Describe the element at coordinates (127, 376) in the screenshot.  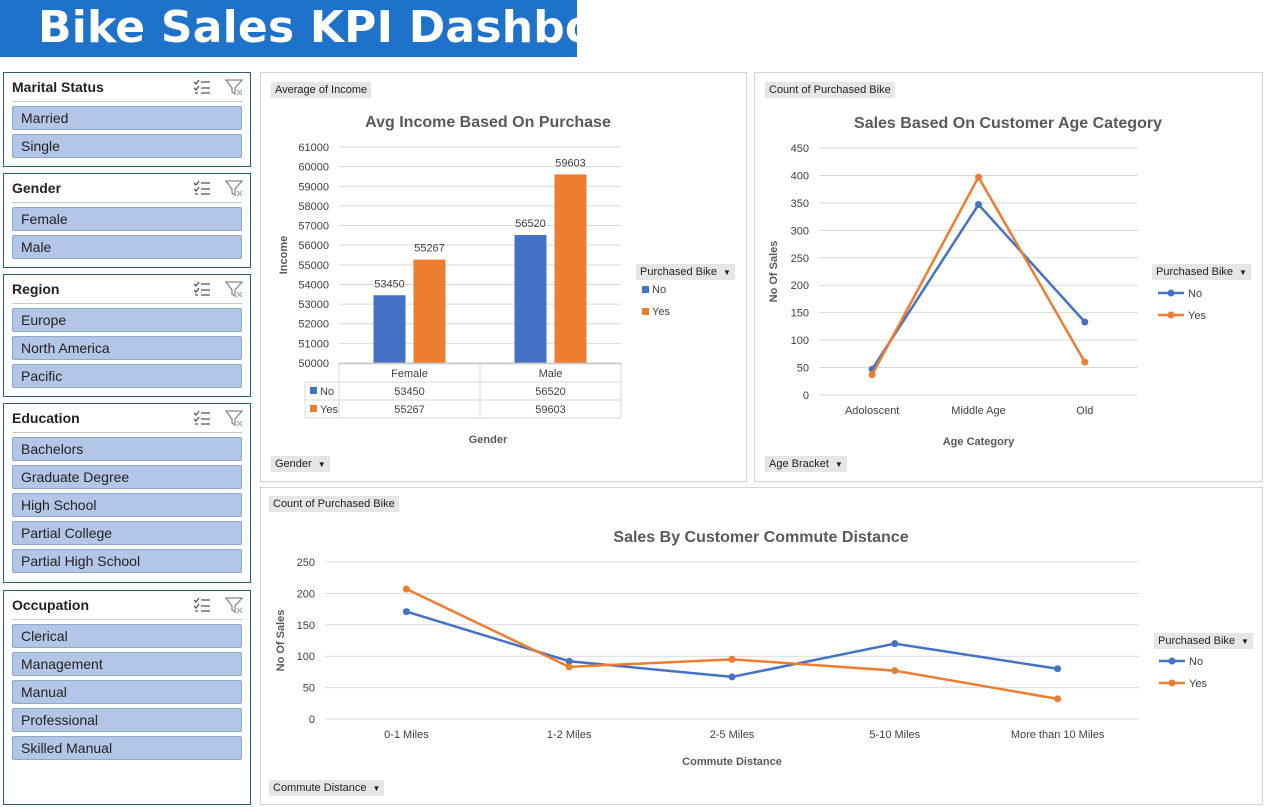
I see `slicer-item: Pacific` at that location.